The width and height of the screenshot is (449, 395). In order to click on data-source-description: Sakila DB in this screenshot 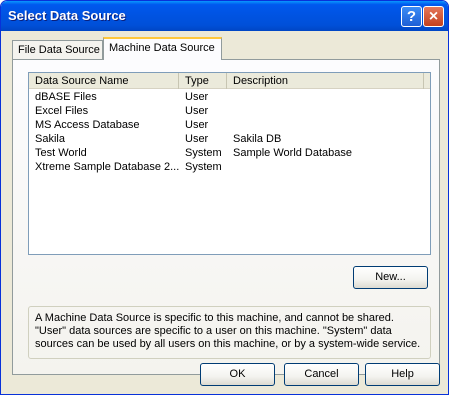, I will do `click(257, 139)`.